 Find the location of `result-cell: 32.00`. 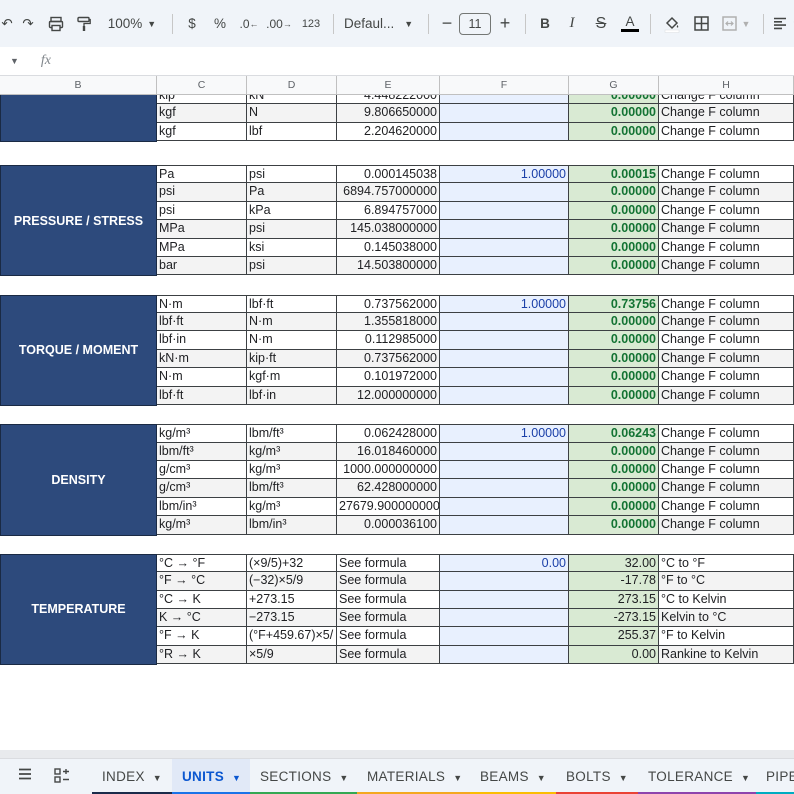

result-cell: 32.00 is located at coordinates (614, 563).